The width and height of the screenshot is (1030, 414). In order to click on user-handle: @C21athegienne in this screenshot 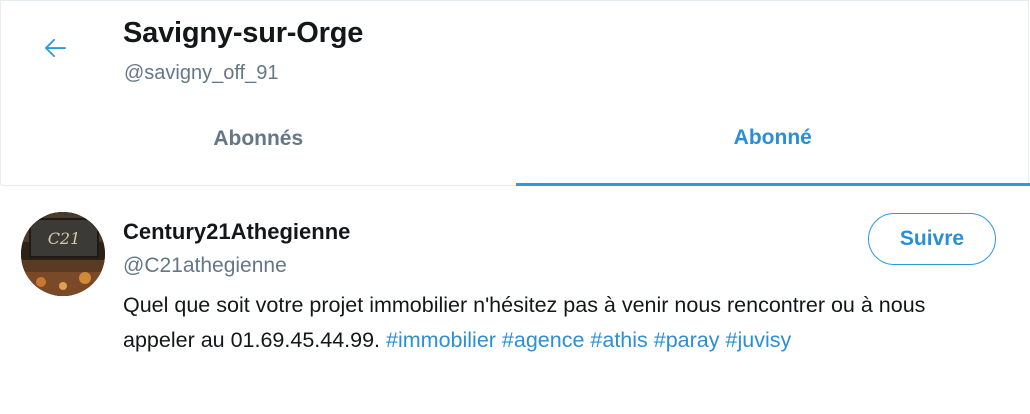, I will do `click(205, 265)`.